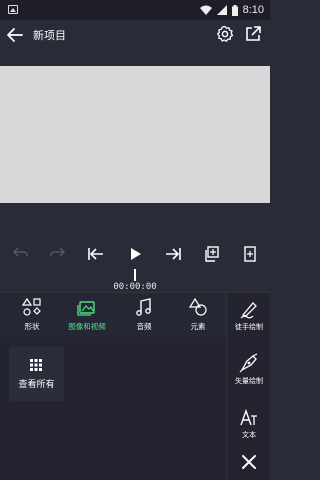 This screenshot has width=320, height=480. What do you see at coordinates (249, 381) in the screenshot?
I see `tool-label: 矢量绘制` at bounding box center [249, 381].